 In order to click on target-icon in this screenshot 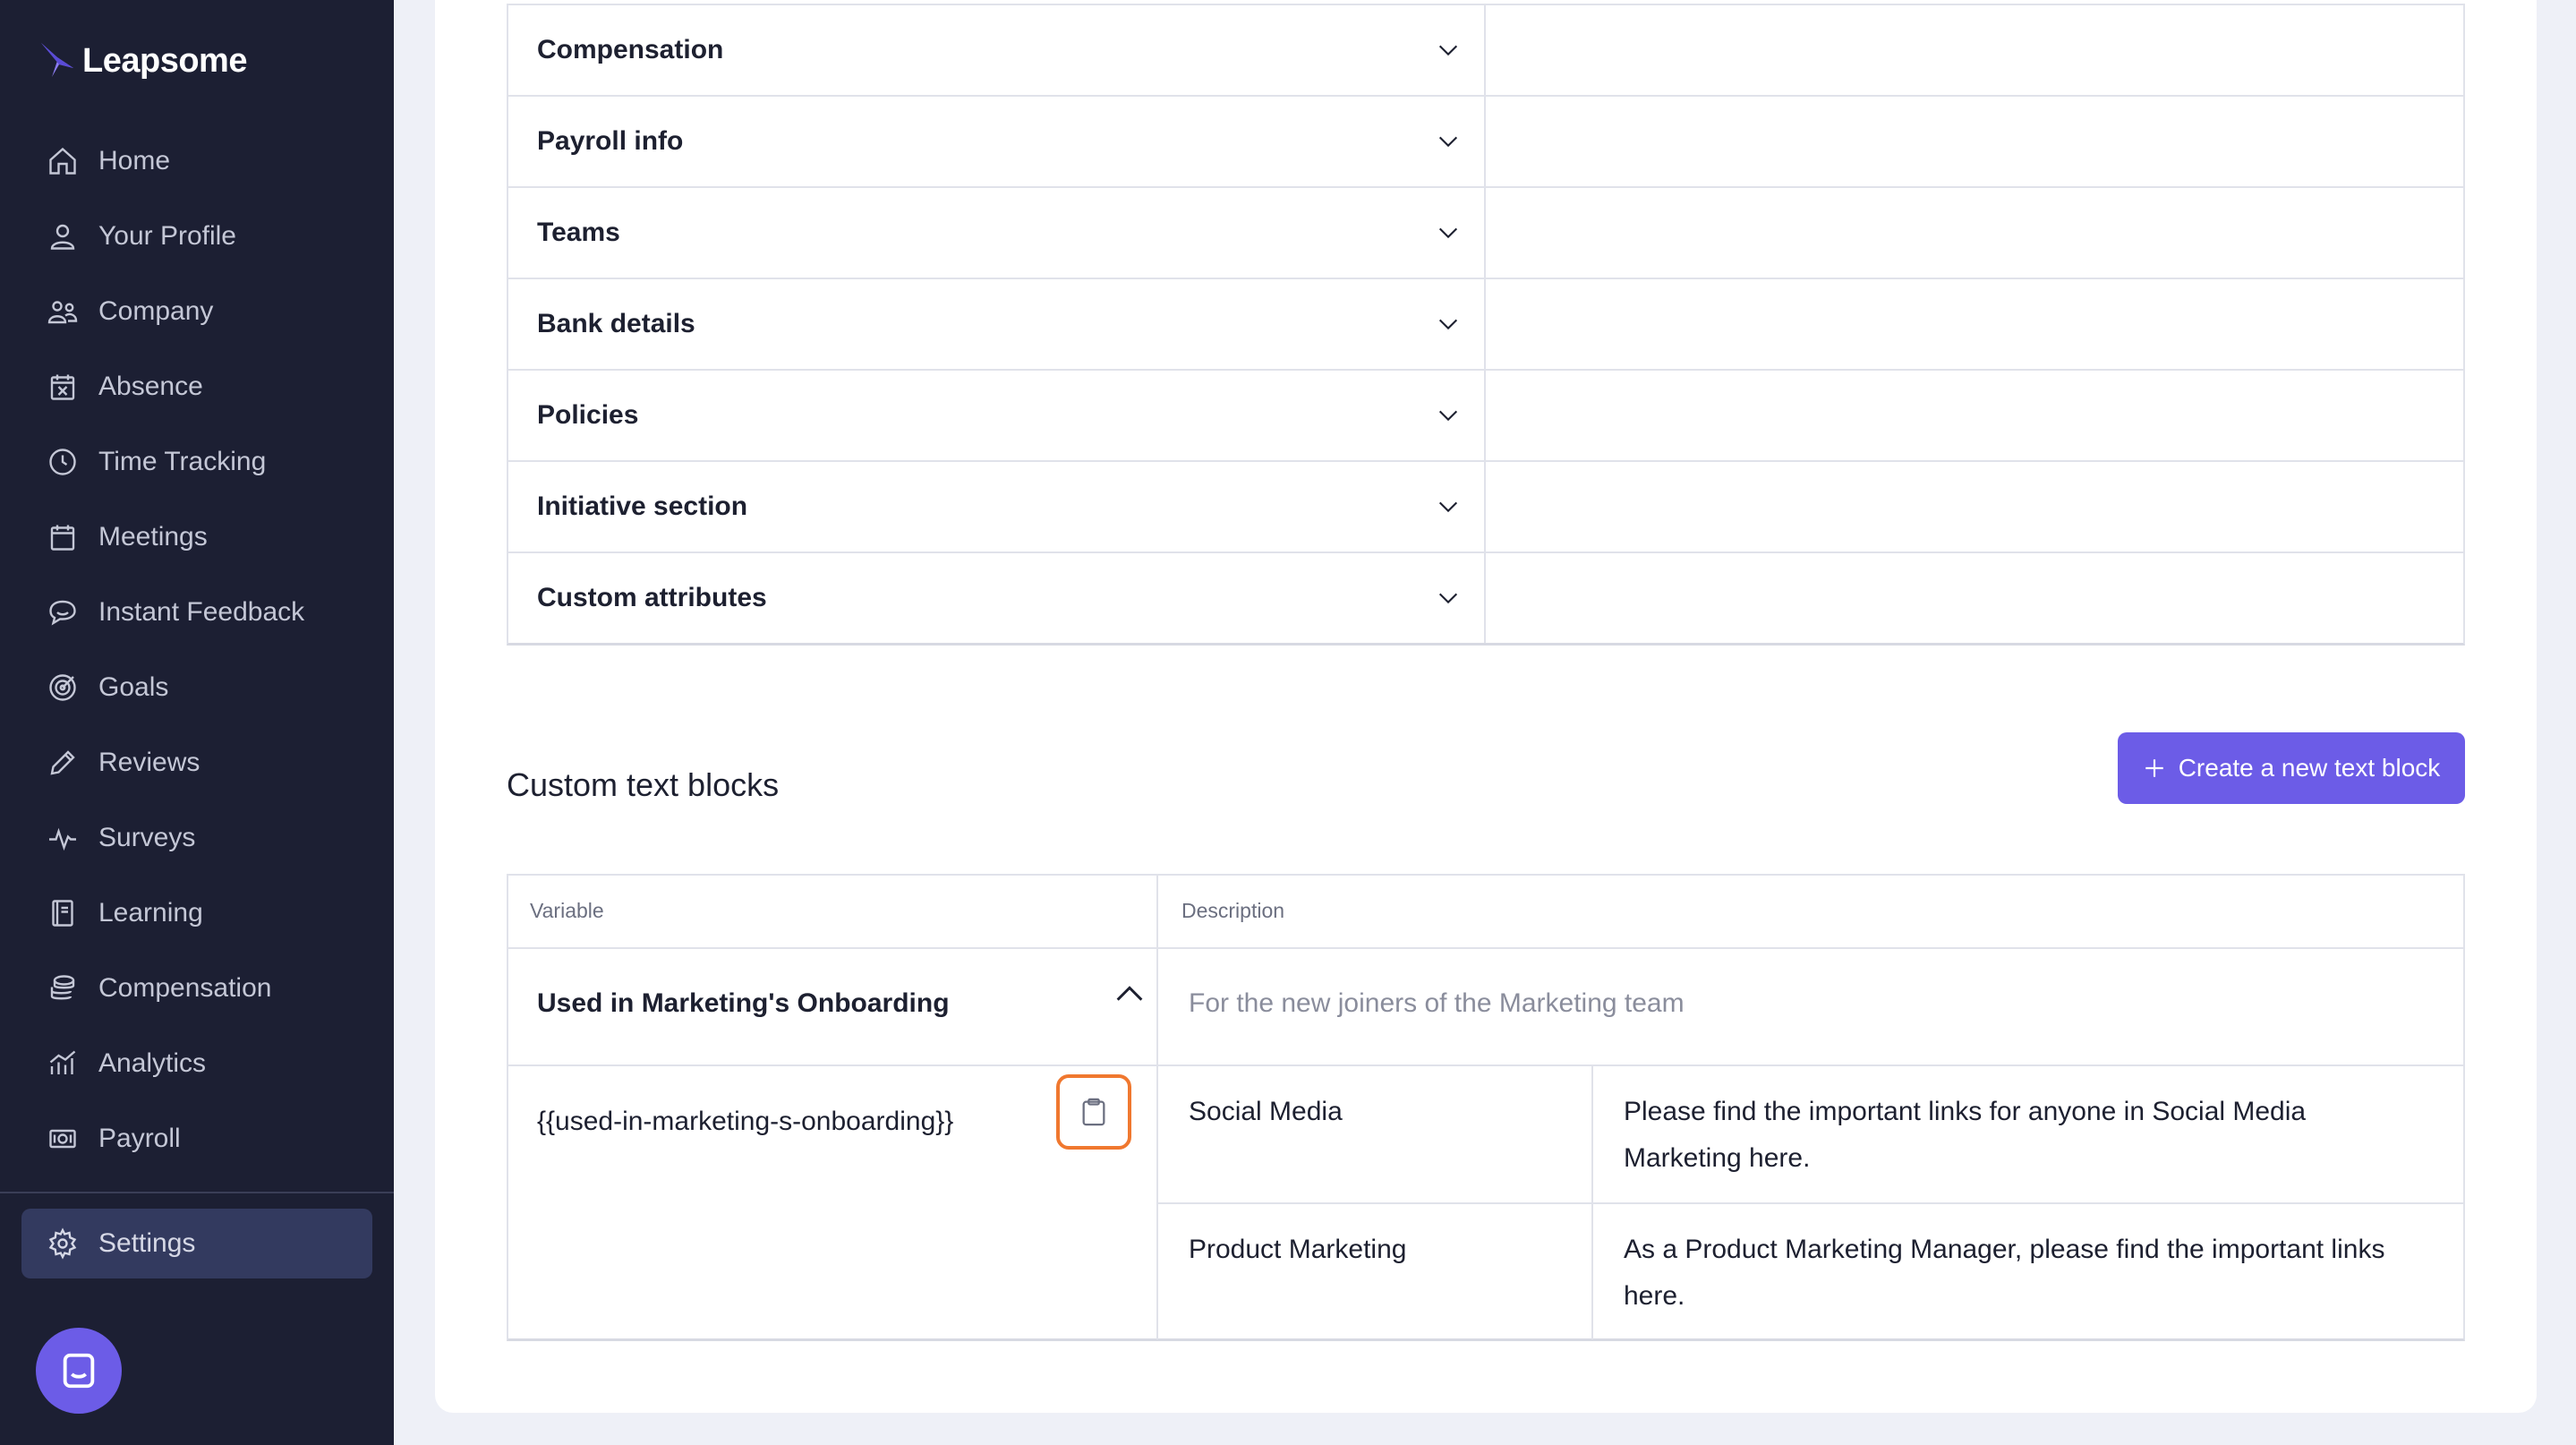, I will do `click(63, 687)`.